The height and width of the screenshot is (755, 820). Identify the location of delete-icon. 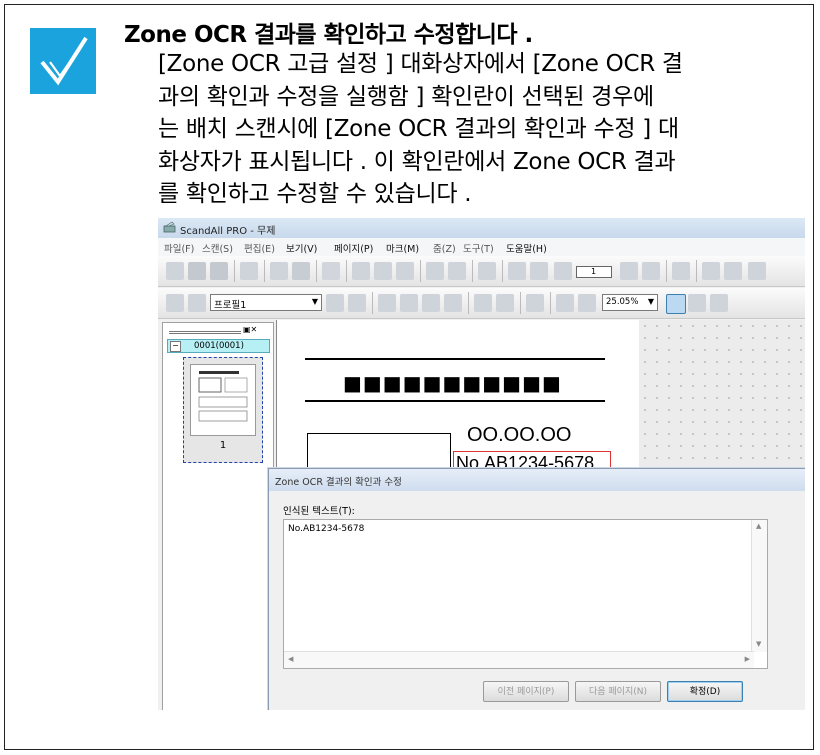
(331, 271).